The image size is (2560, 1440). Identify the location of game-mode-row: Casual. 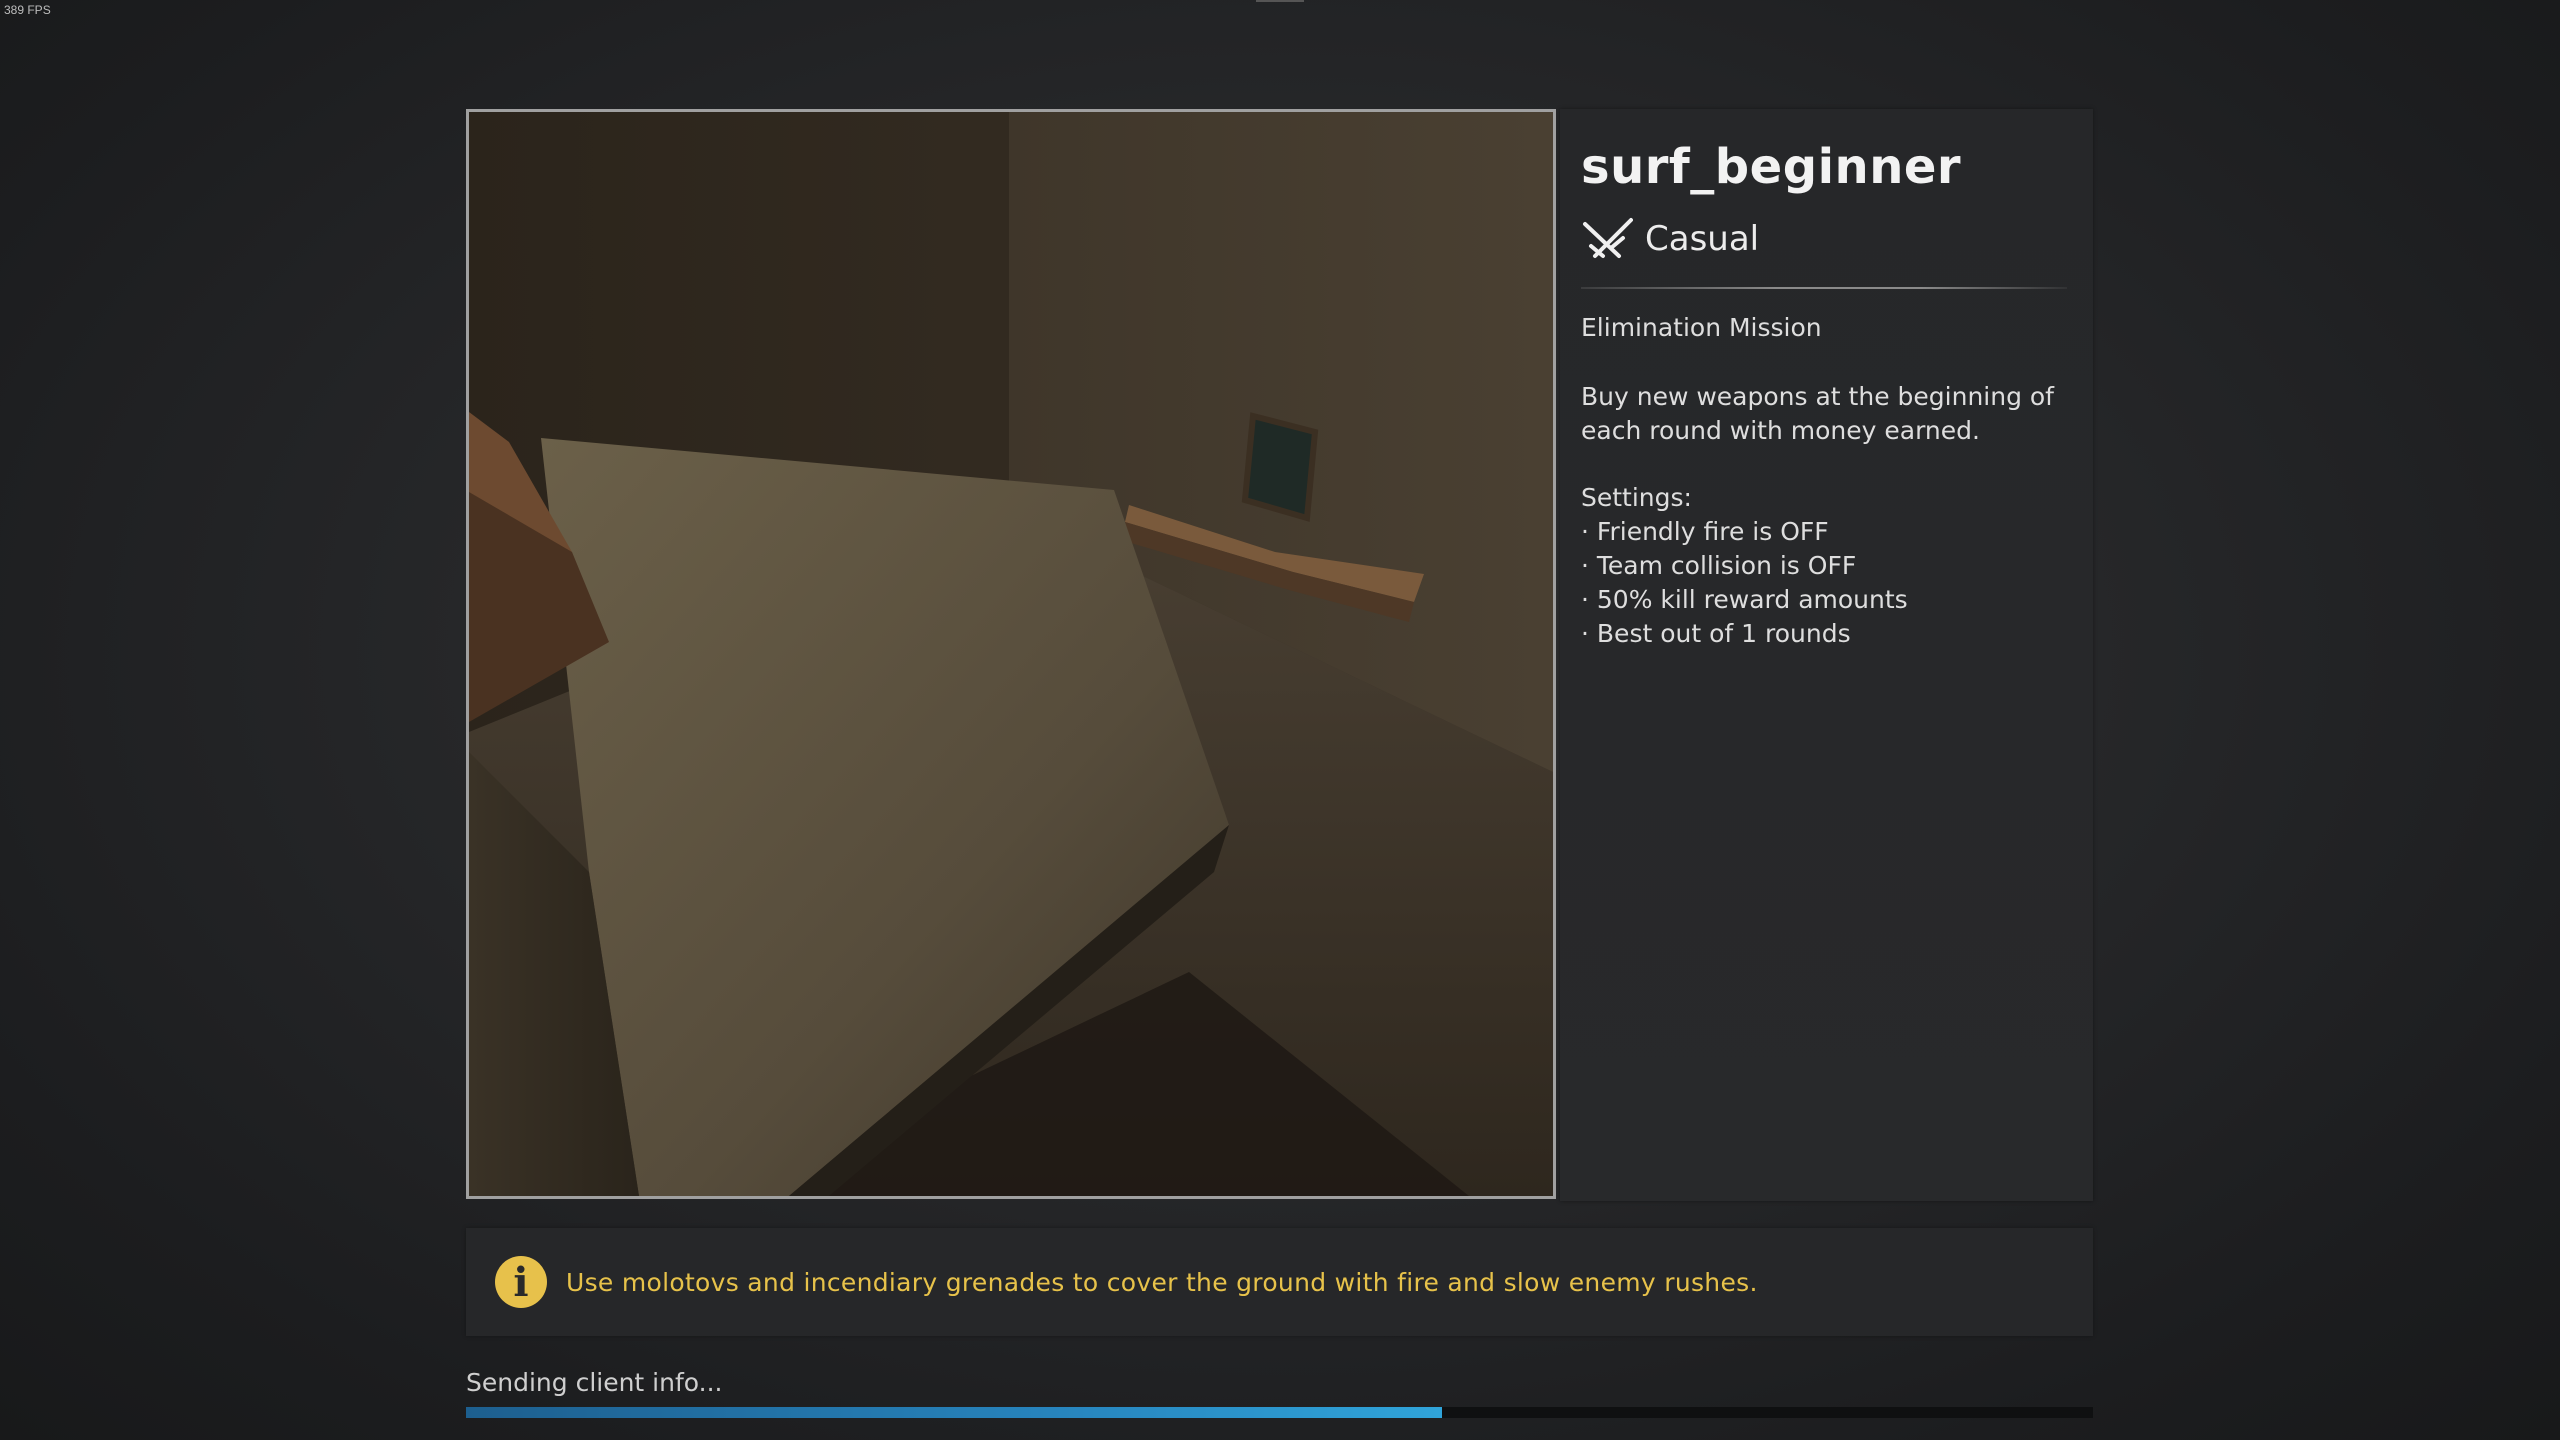
(1670, 239).